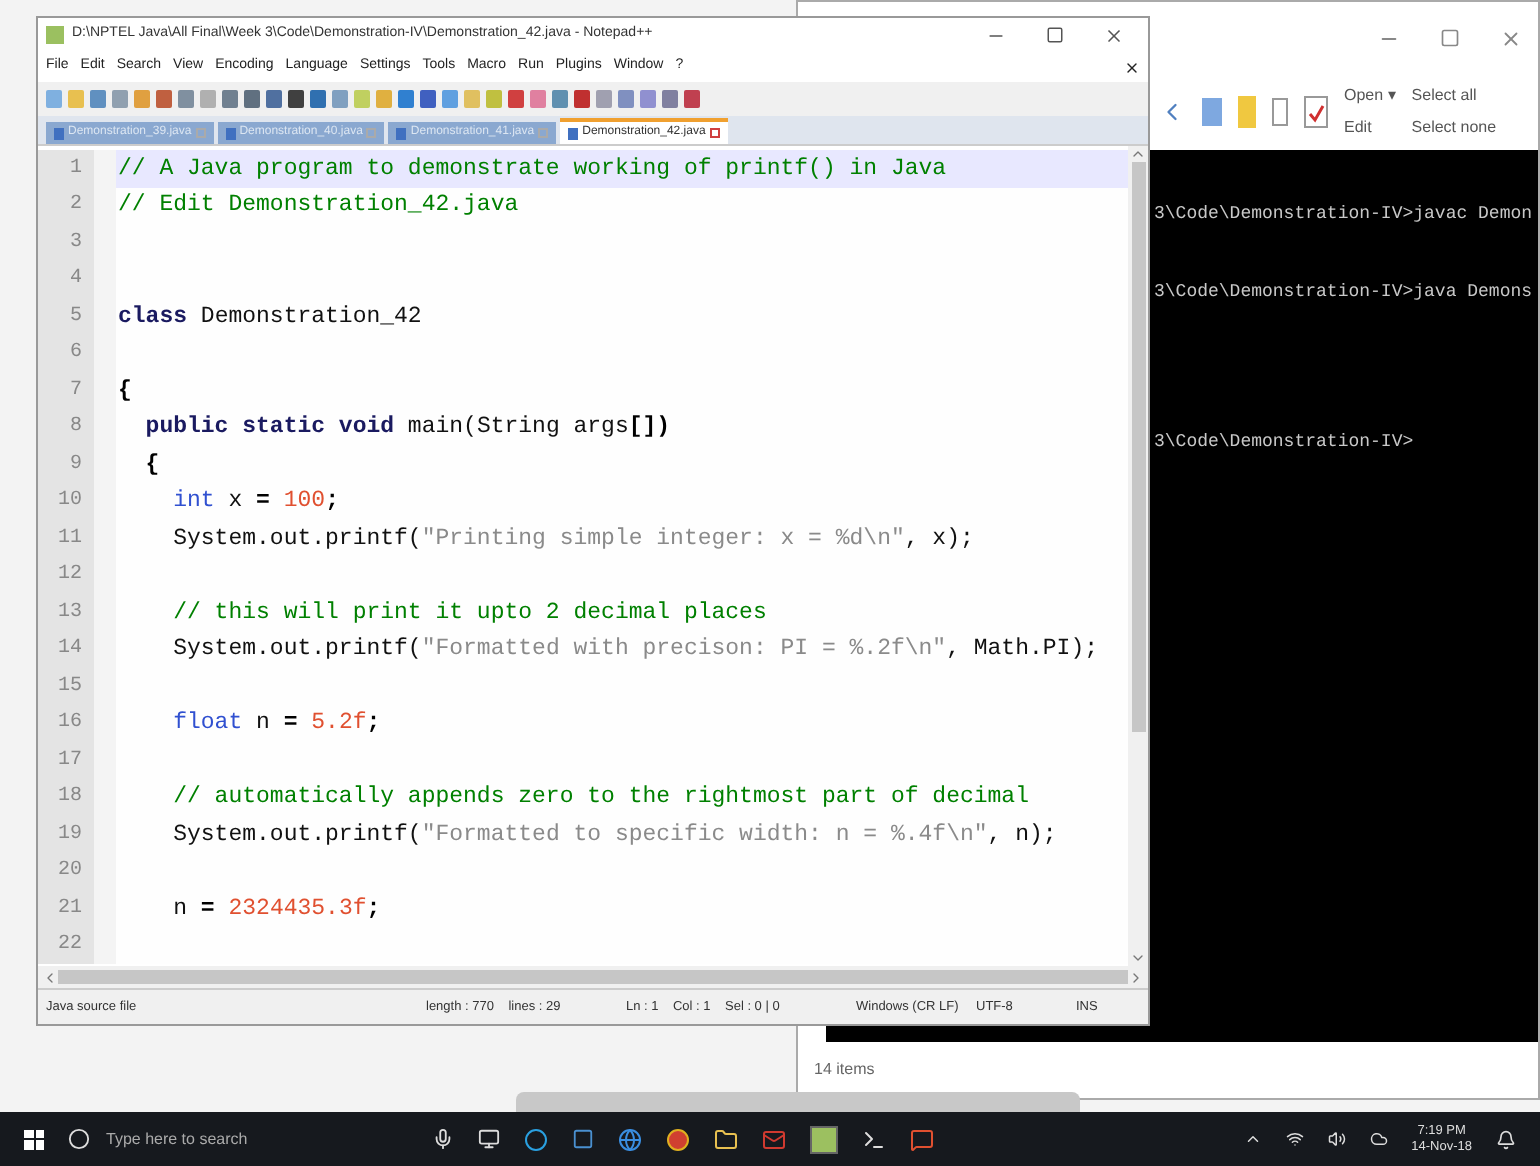 This screenshot has width=1540, height=1166. I want to click on select-all-button: Select all, so click(1454, 96).